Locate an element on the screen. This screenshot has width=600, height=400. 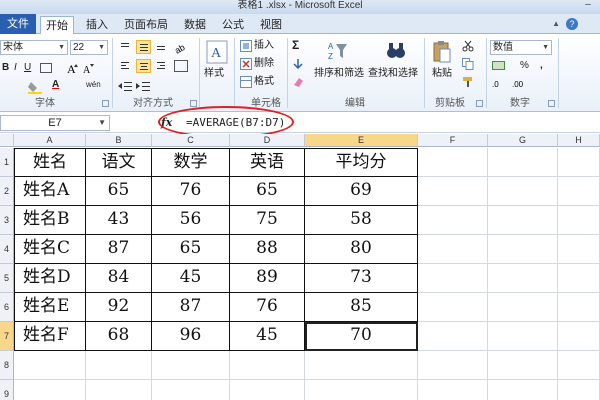
tab-formulas: 公式 is located at coordinates (233, 25).